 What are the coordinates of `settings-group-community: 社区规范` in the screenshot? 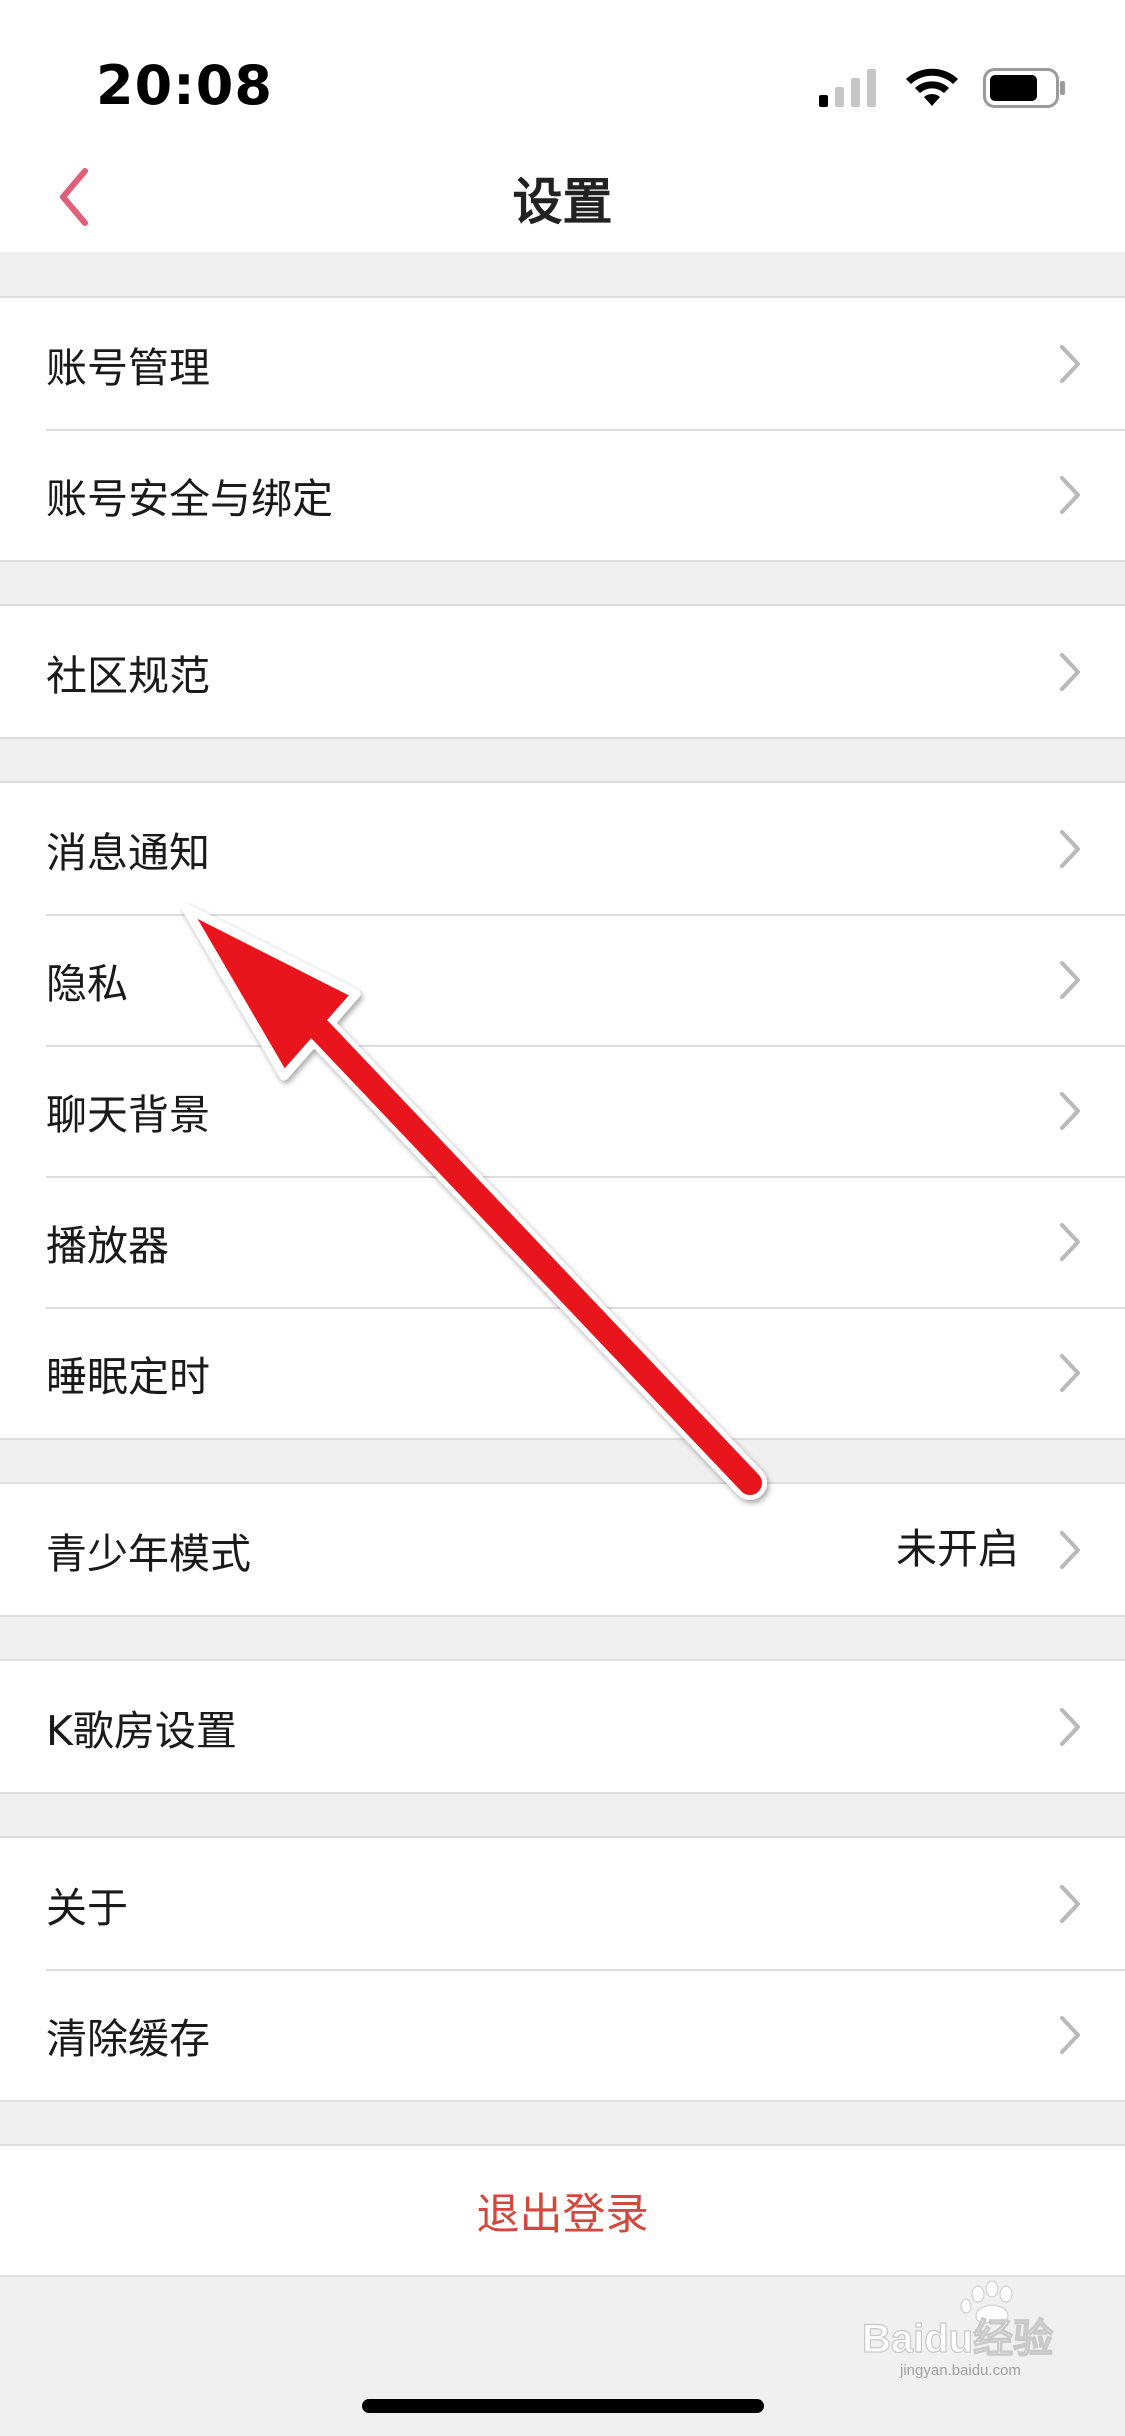 It's located at (562, 671).